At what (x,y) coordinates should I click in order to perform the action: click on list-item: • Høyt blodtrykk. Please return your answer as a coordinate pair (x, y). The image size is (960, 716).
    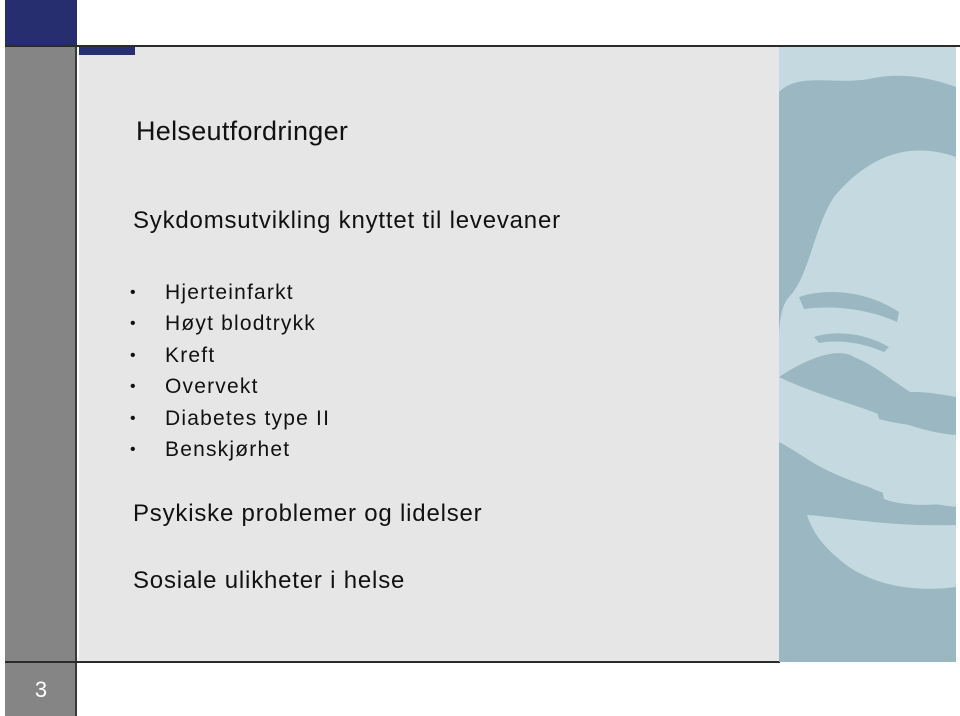
    Looking at the image, I should click on (230, 325).